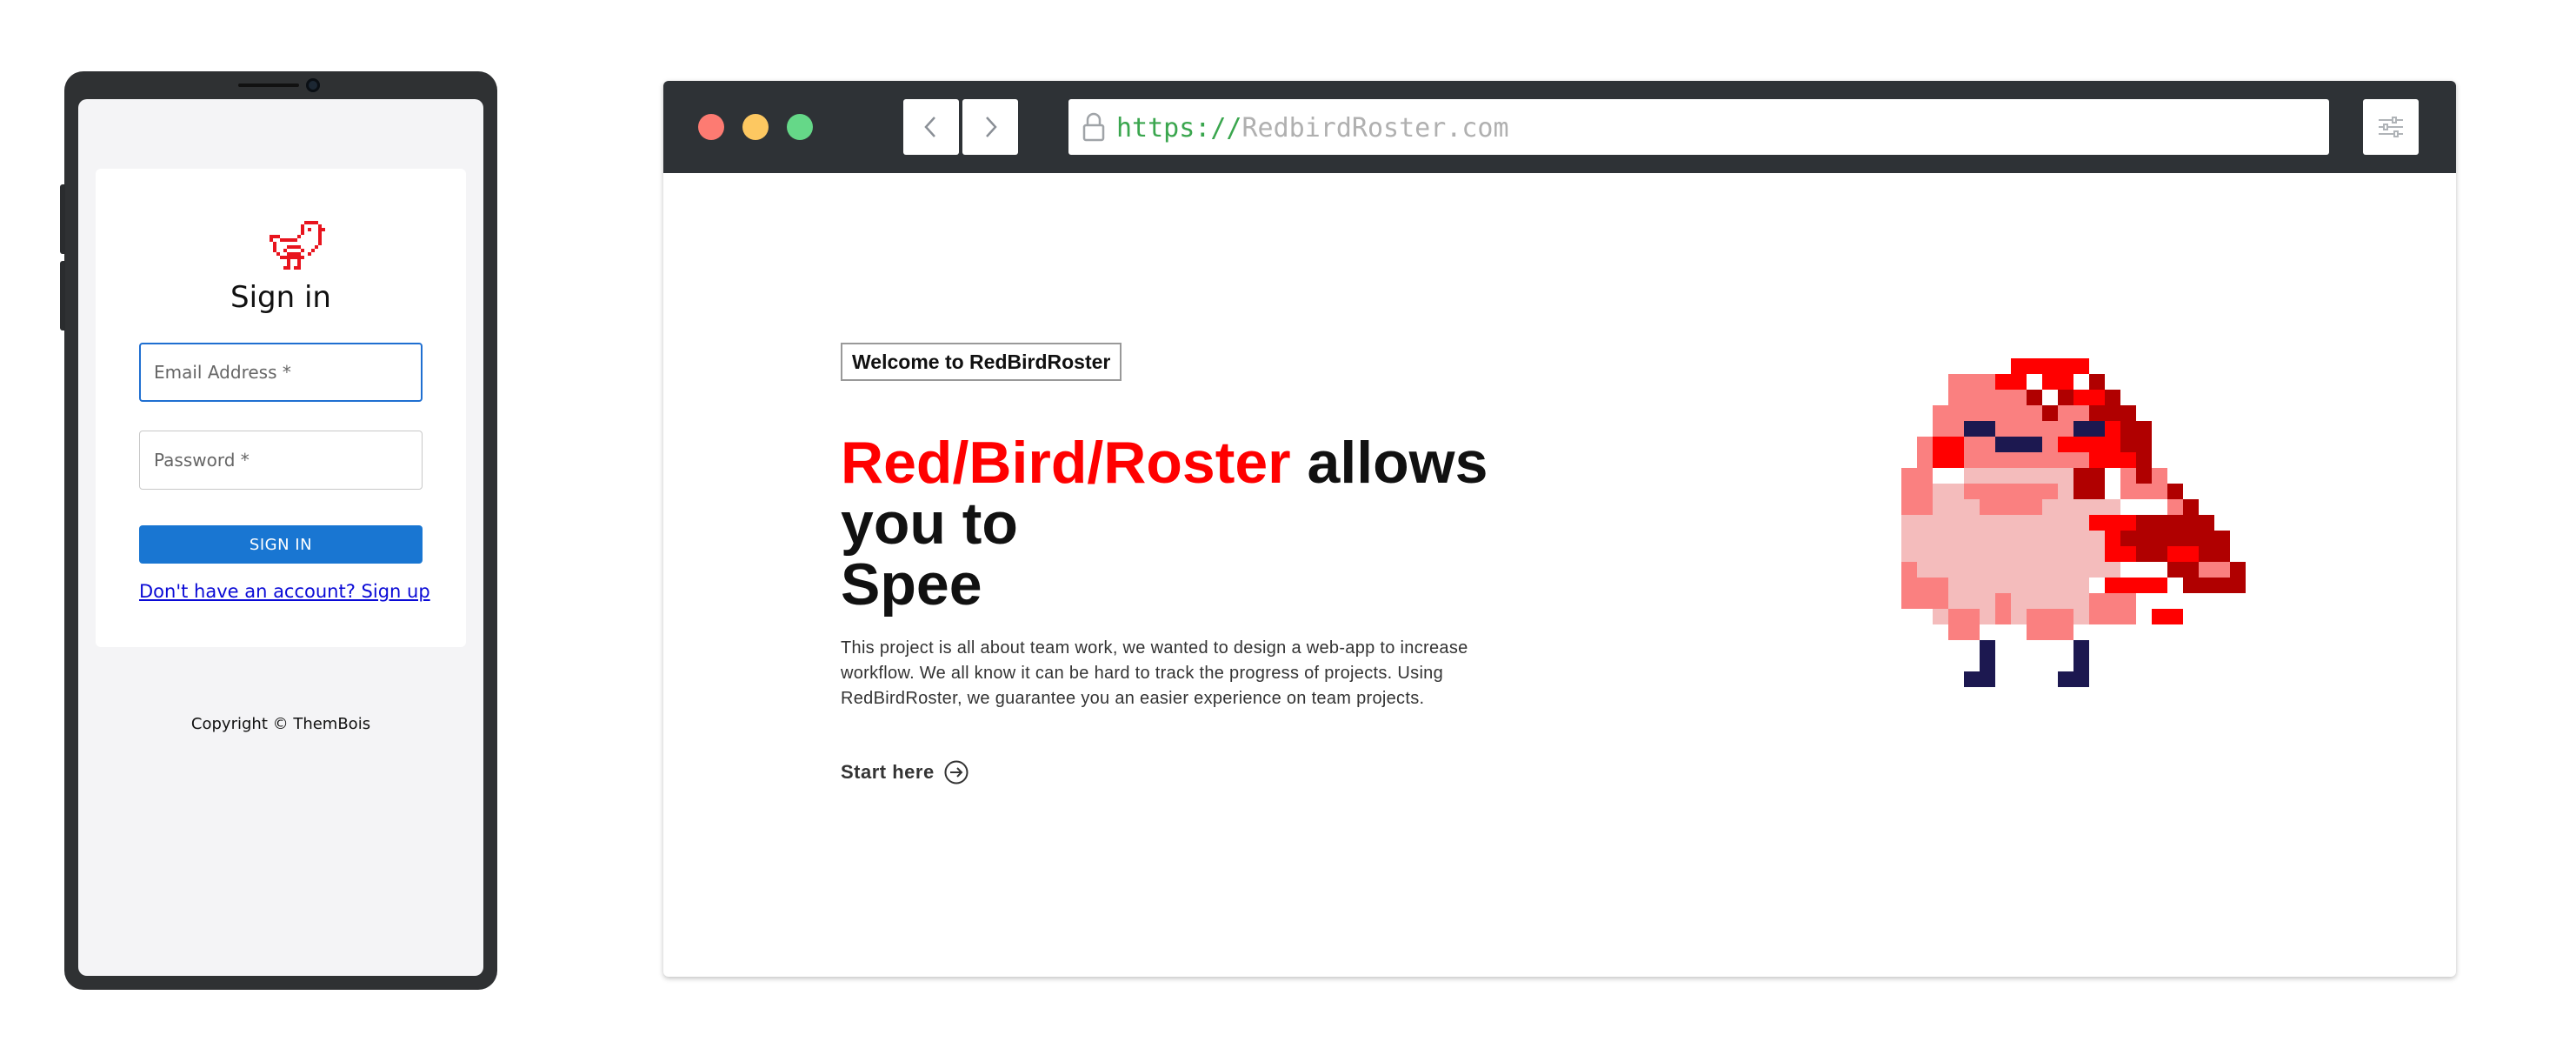  I want to click on url-scheme: https://, so click(1179, 128).